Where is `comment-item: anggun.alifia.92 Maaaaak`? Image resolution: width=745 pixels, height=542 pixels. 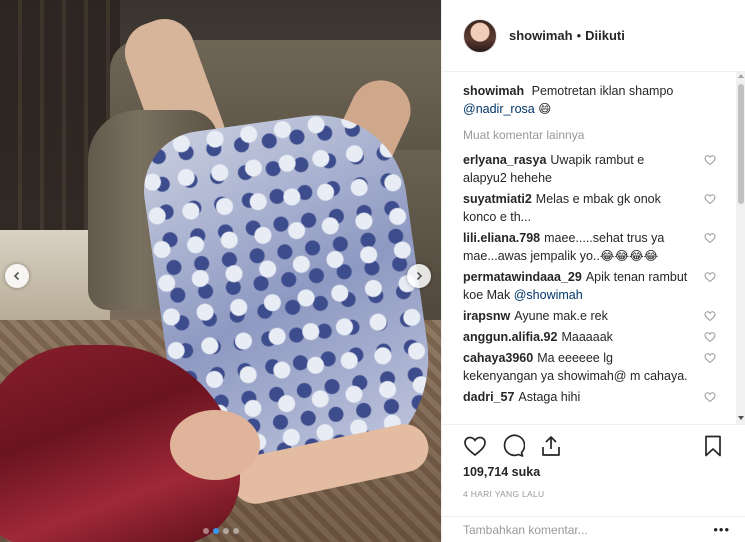
comment-item: anggun.alifia.92 Maaaaak is located at coordinates (591, 337).